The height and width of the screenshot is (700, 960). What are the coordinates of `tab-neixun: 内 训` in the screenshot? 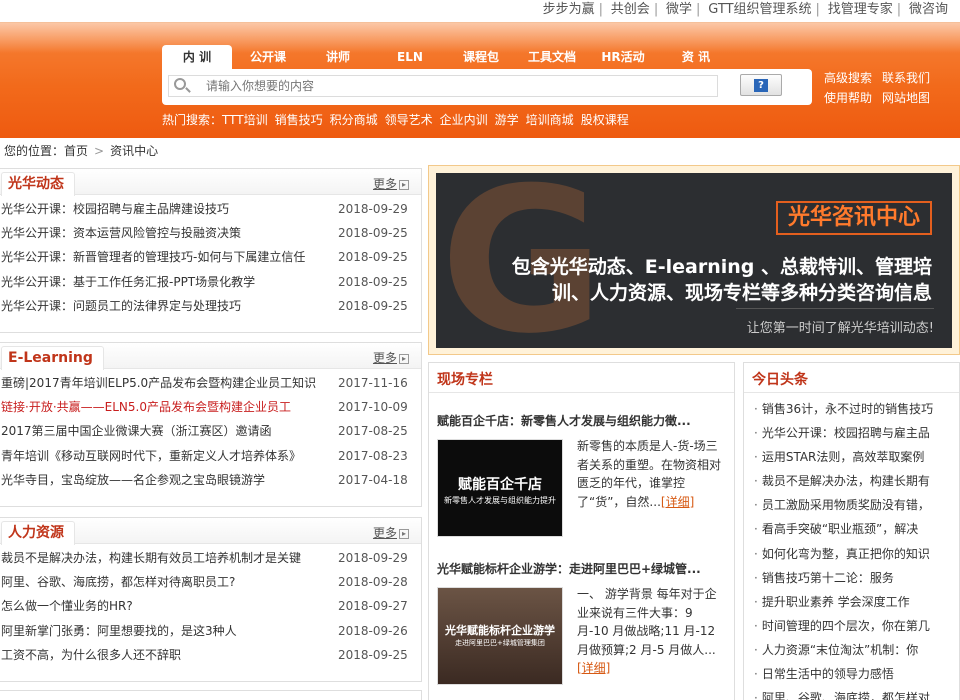 It's located at (197, 58).